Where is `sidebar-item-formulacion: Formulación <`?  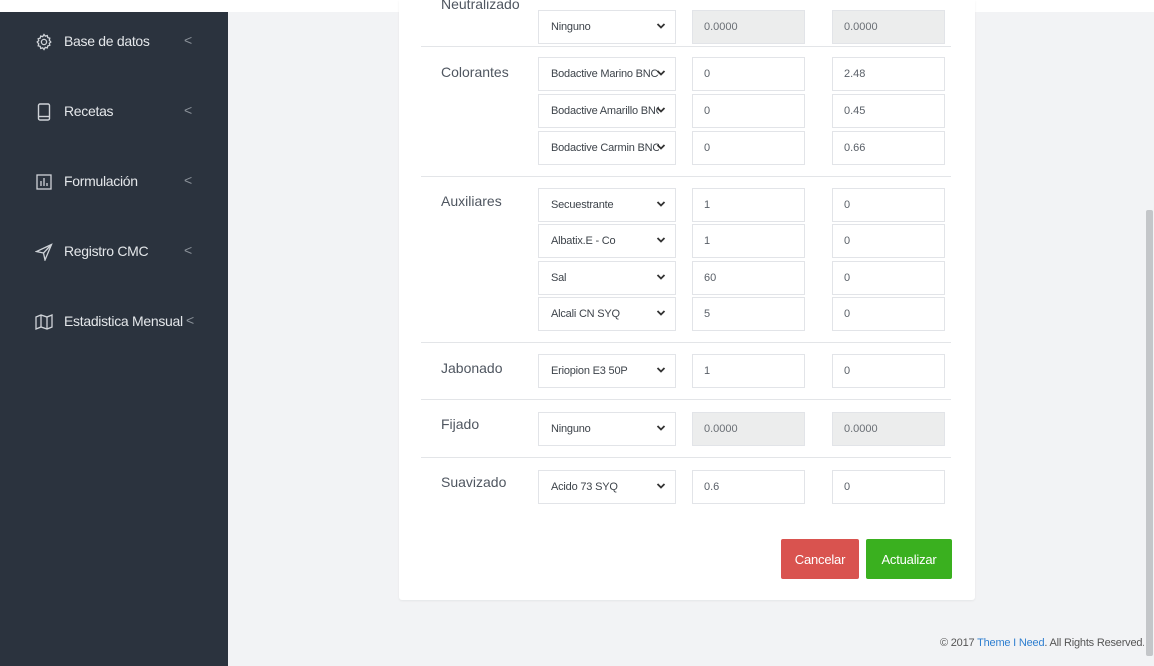
sidebar-item-formulacion: Formulación < is located at coordinates (114, 182).